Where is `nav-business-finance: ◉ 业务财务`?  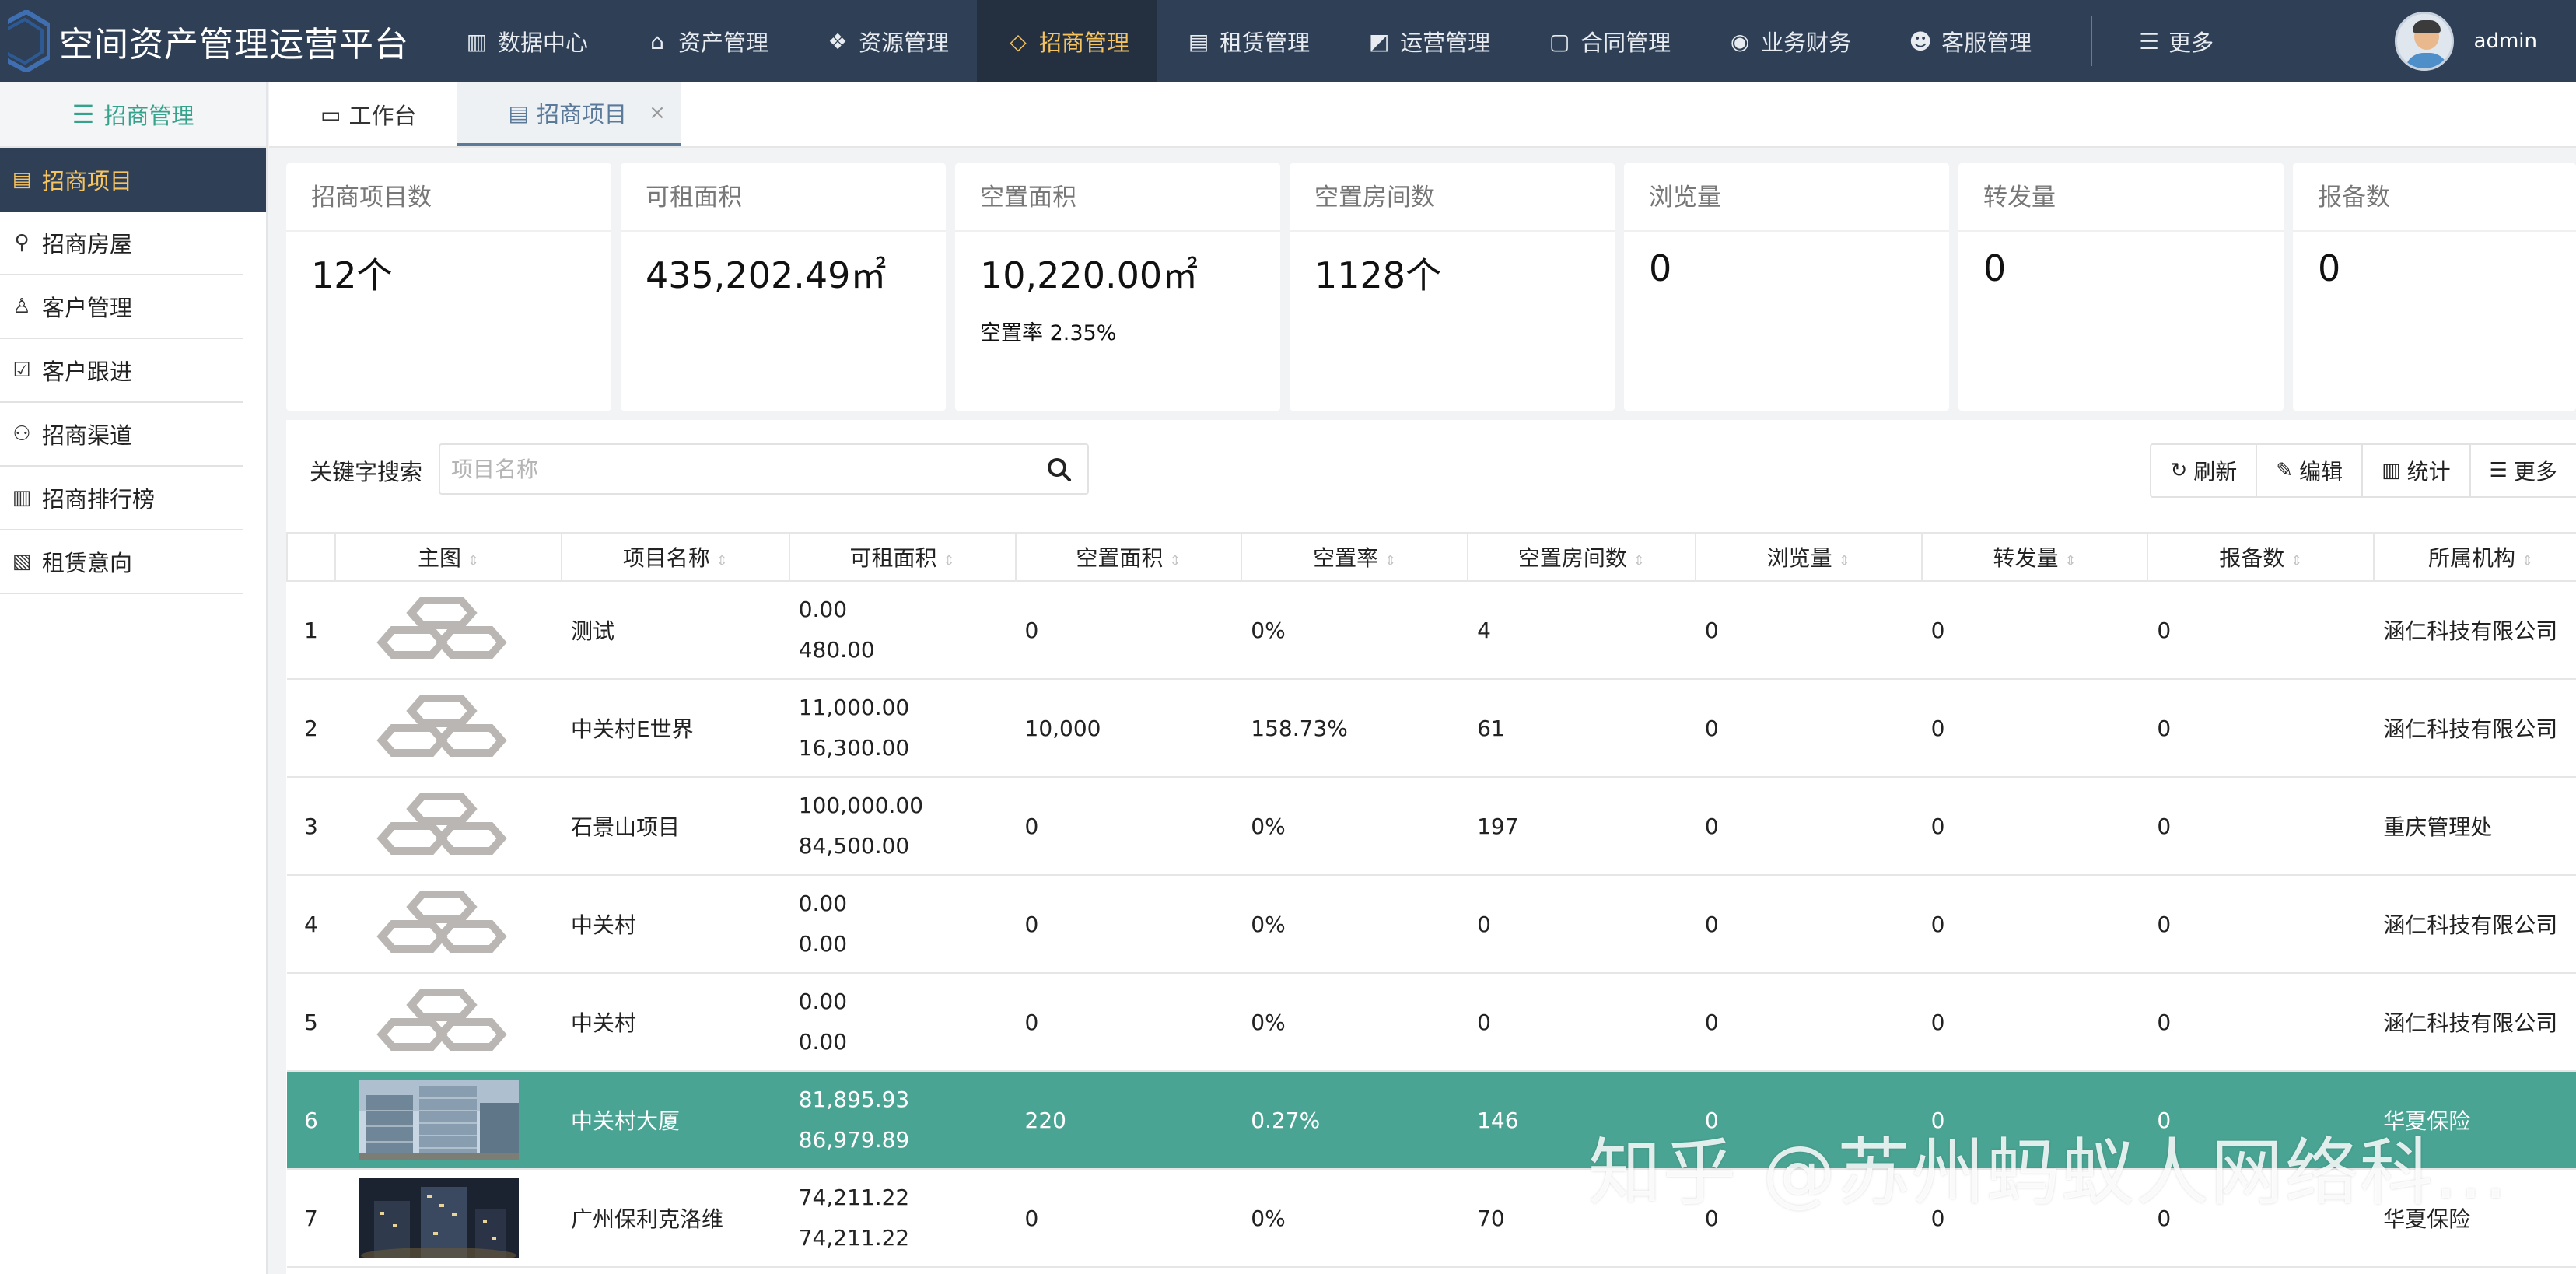
nav-business-finance: ◉ 业务财务 is located at coordinates (1789, 41).